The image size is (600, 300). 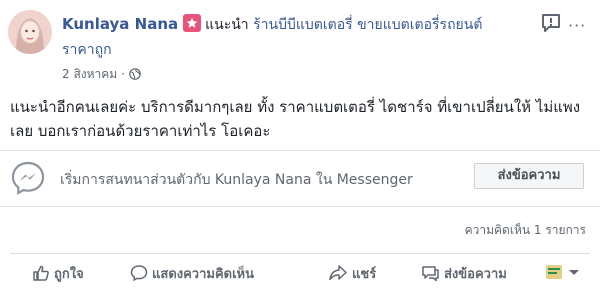 I want to click on comment-label: แสดงความคิดเห็น, so click(x=203, y=274).